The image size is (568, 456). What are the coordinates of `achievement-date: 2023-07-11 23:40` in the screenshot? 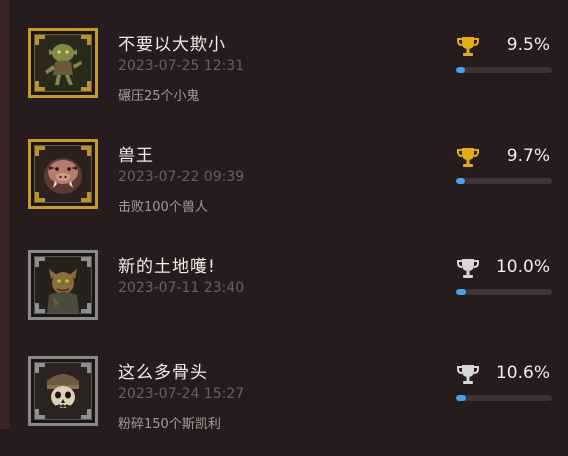 It's located at (181, 288).